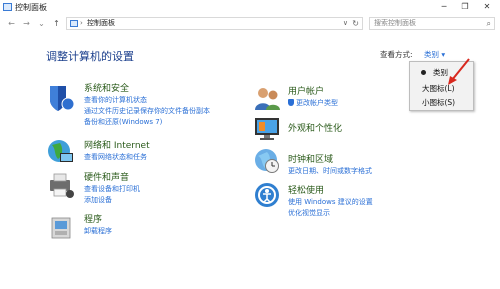 The width and height of the screenshot is (500, 289). I want to click on link-windows-suggested-settings: 使用 Windows 建议的设置, so click(330, 202).